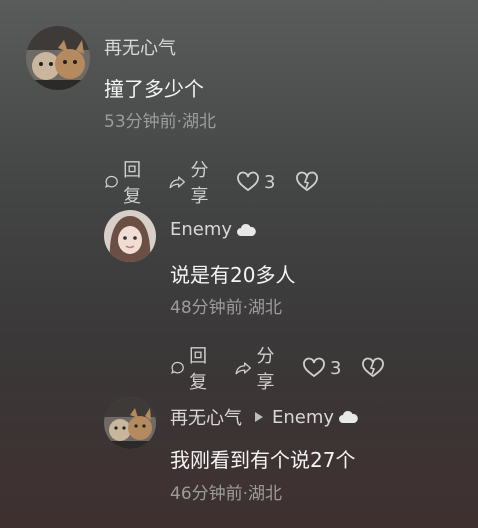 This screenshot has width=478, height=528. Describe the element at coordinates (233, 275) in the screenshot. I see `comment-text: 说是有20多人` at that location.